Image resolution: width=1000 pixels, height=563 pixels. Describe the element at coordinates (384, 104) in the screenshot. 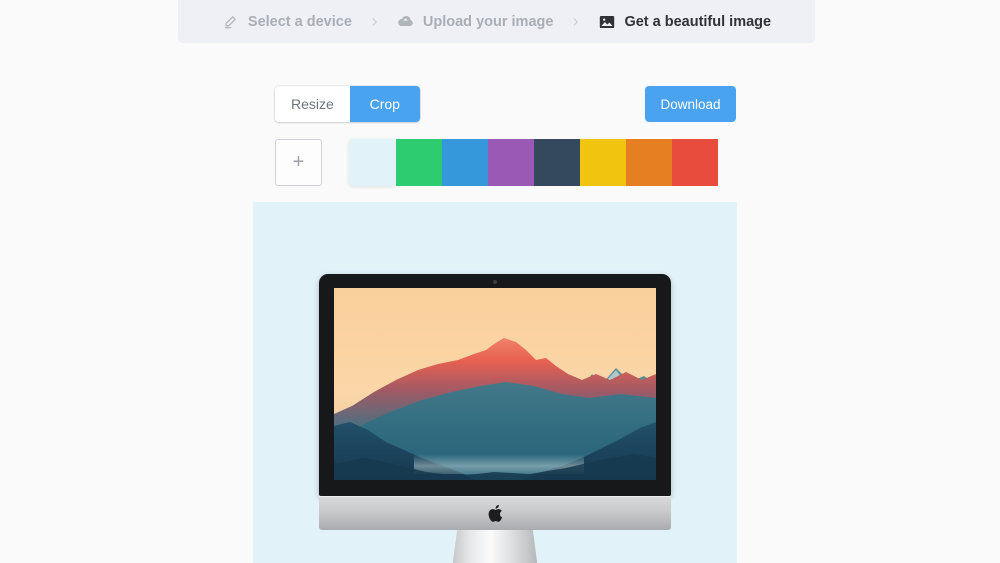

I see `crop-button: Crop` at that location.